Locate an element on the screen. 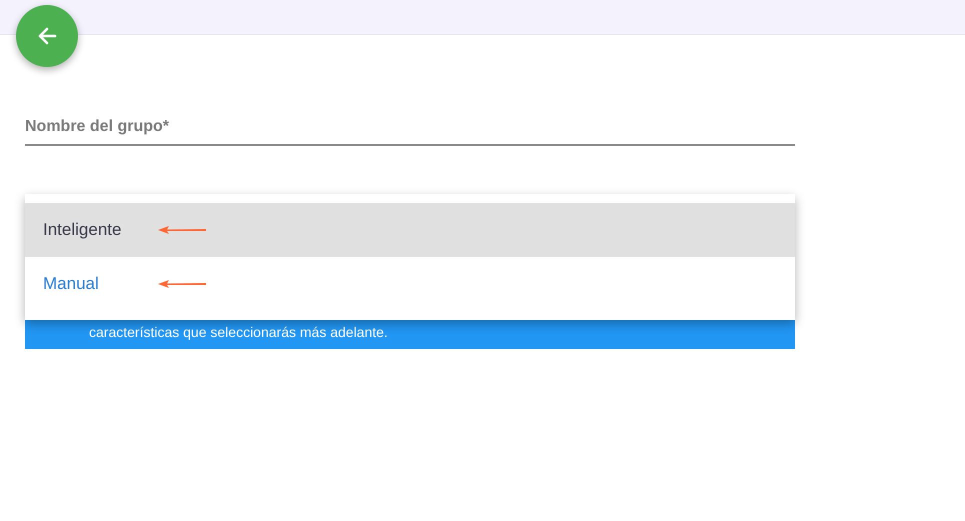  back-arrow-icon is located at coordinates (47, 36).